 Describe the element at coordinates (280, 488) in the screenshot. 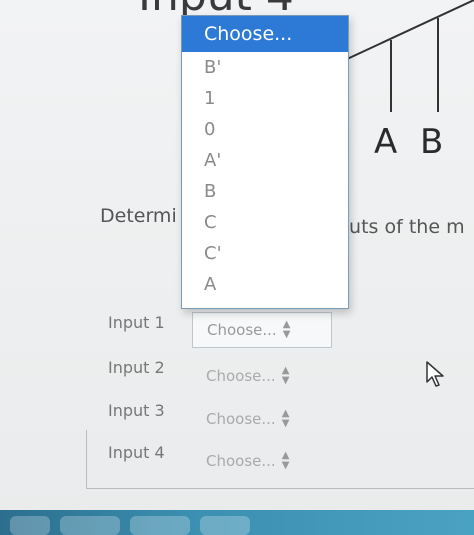

I see `frame-border-bottom` at that location.